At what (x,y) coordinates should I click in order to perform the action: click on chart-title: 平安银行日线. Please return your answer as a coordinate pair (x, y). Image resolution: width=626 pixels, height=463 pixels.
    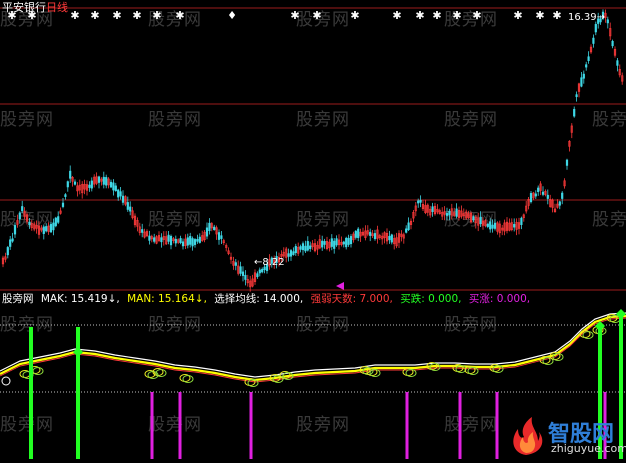
    Looking at the image, I should click on (35, 7).